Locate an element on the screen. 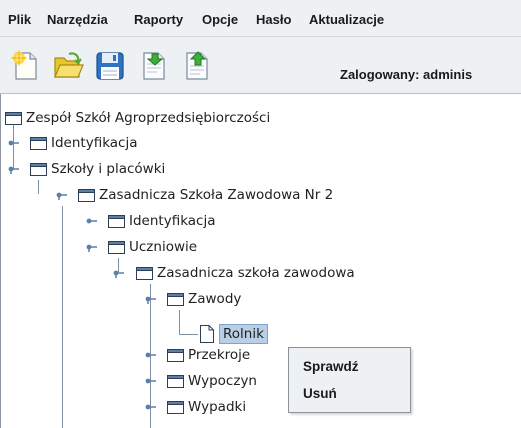 The image size is (521, 428). menu-haslo: Hasło is located at coordinates (273, 19).